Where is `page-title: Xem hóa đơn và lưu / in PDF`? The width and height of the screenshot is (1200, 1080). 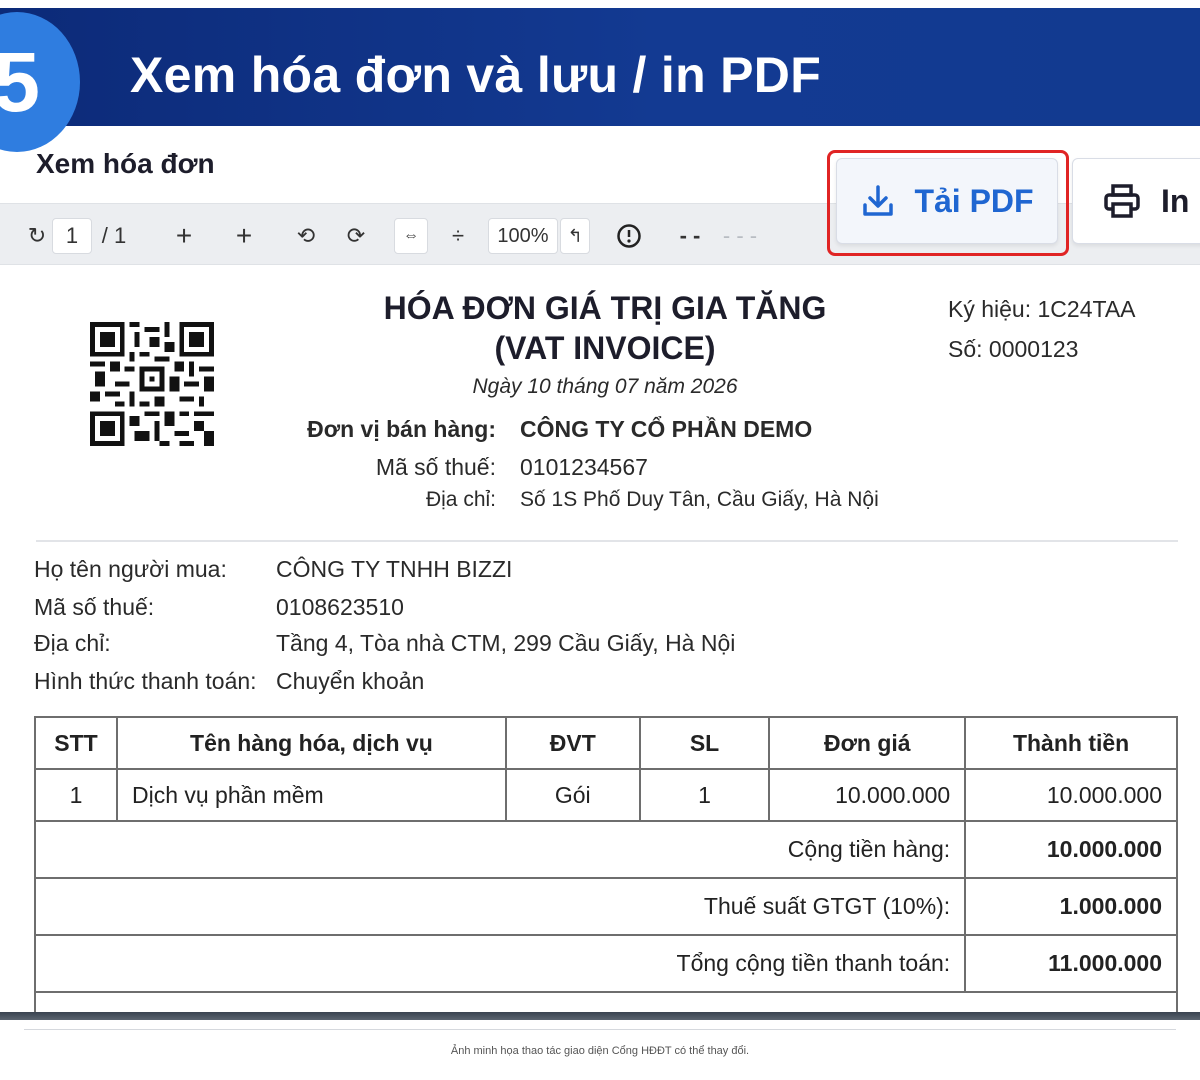 page-title: Xem hóa đơn và lưu / in PDF is located at coordinates (476, 75).